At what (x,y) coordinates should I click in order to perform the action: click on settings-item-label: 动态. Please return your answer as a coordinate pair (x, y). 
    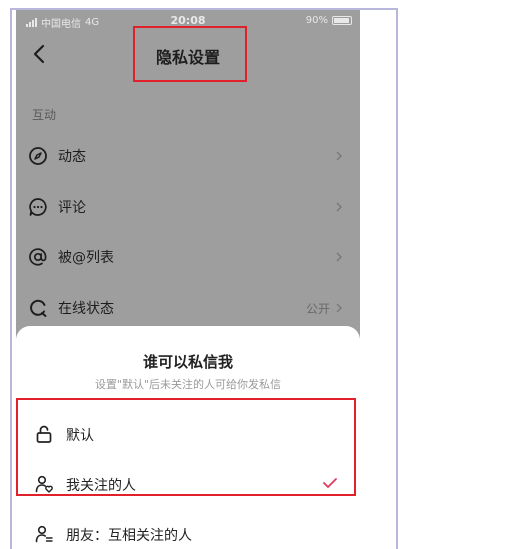
    Looking at the image, I should click on (72, 157).